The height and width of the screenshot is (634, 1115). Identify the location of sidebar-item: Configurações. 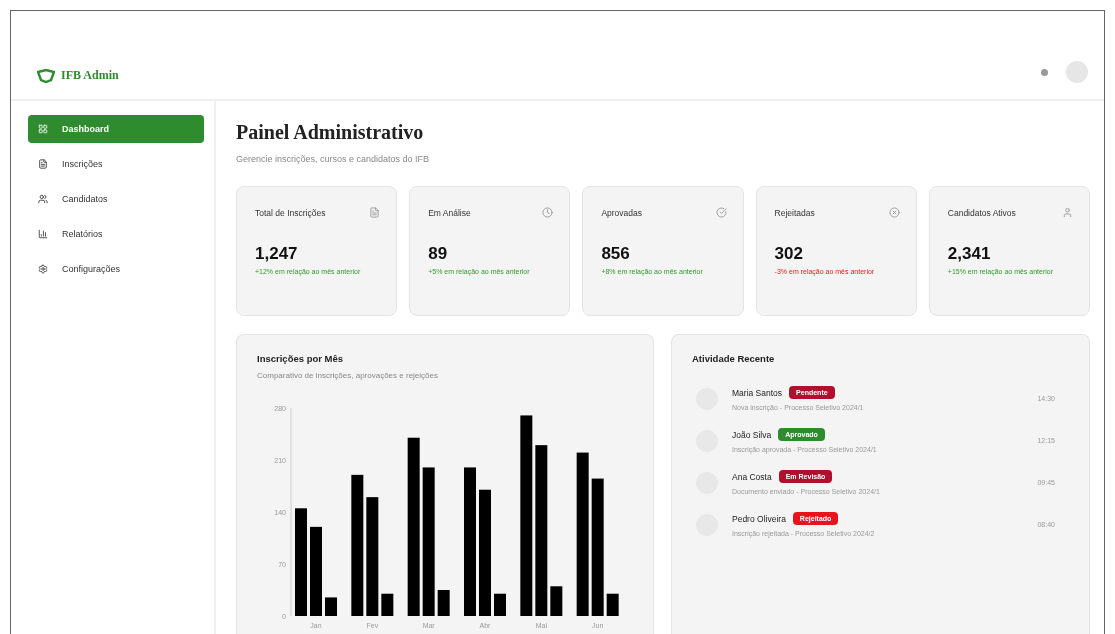
(116, 269).